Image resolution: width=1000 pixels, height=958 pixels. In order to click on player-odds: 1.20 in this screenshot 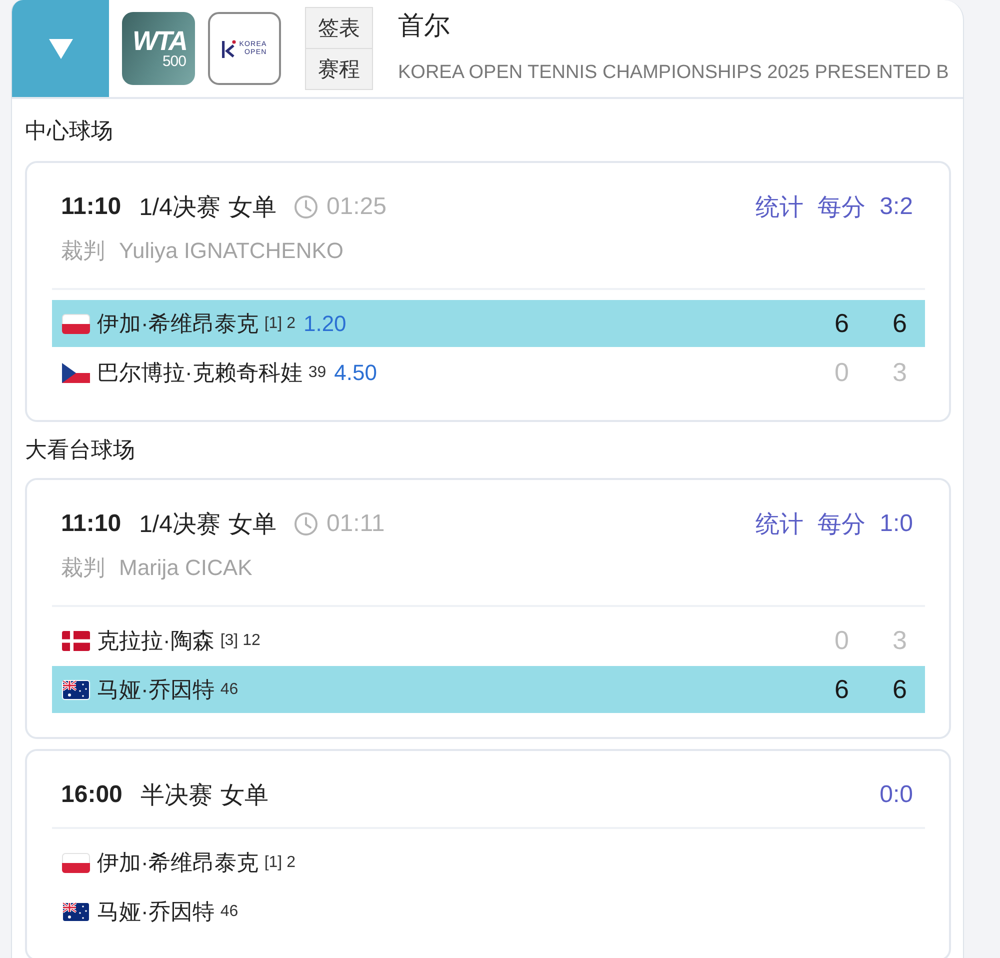, I will do `click(324, 323)`.